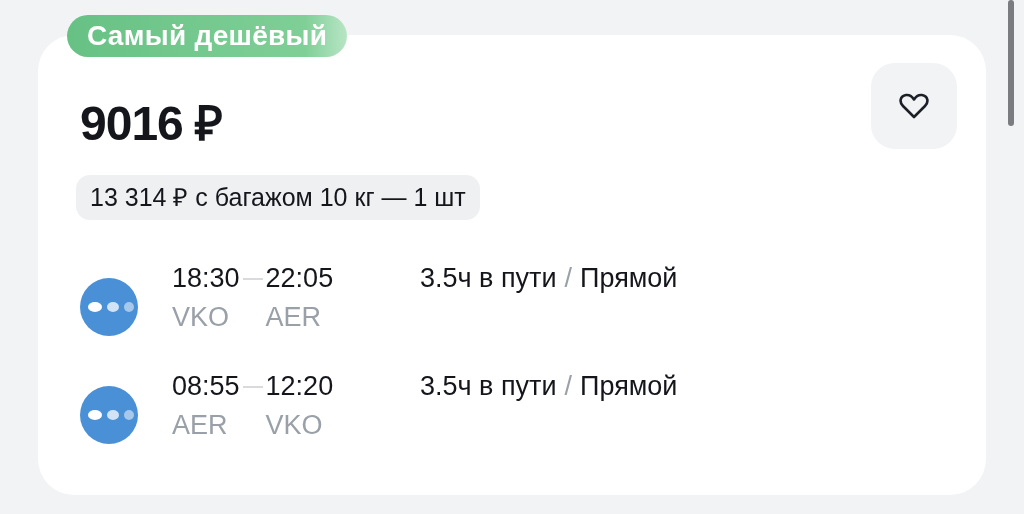 The width and height of the screenshot is (1024, 514). I want to click on price: 9016 ₽, so click(151, 124).